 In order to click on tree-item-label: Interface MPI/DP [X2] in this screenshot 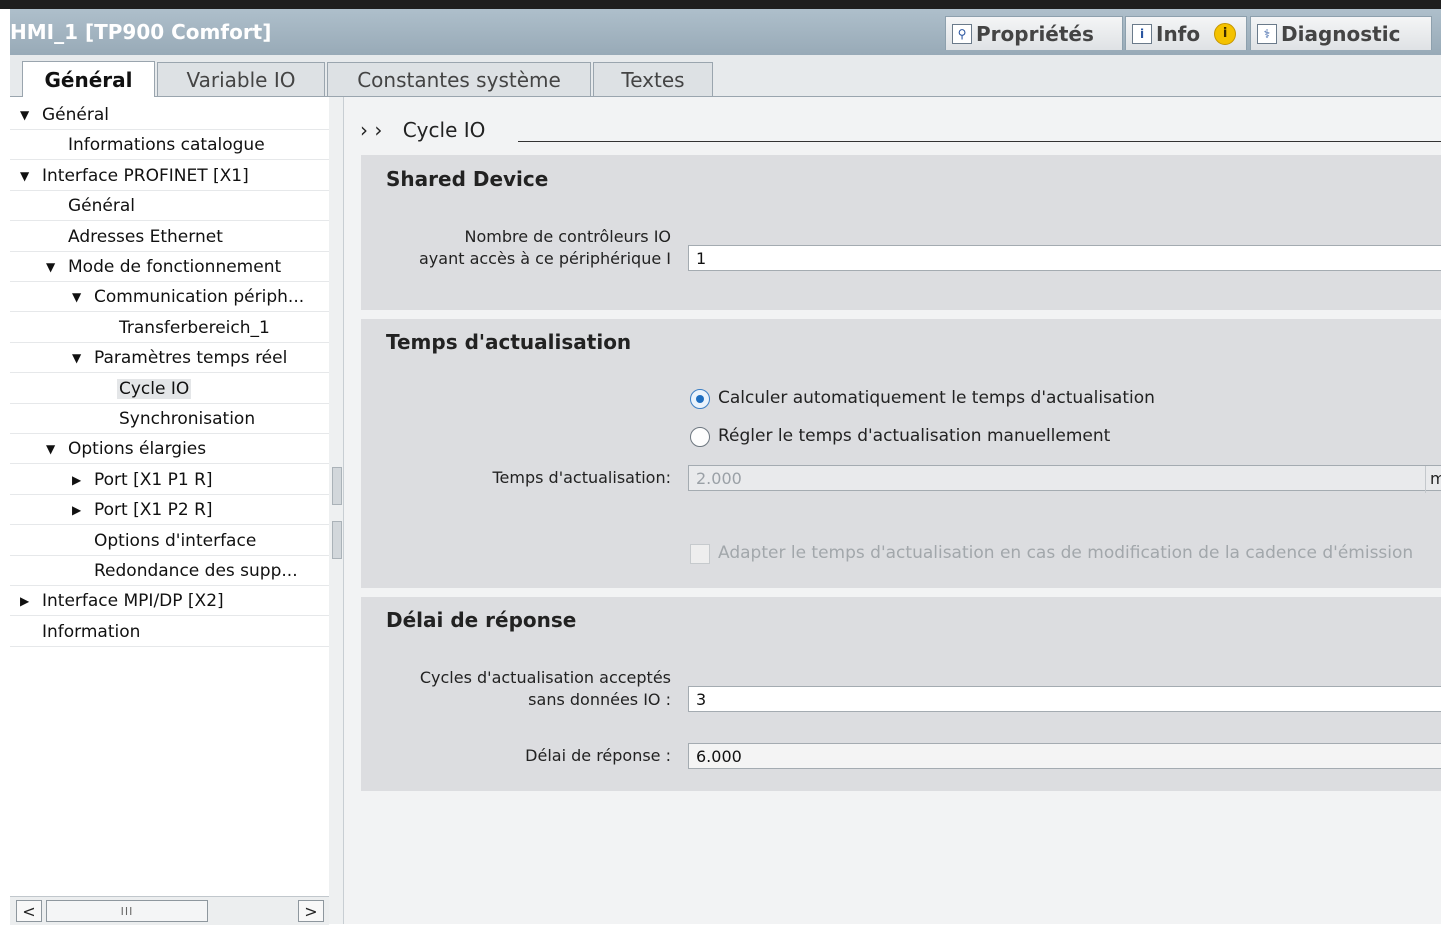, I will do `click(133, 601)`.